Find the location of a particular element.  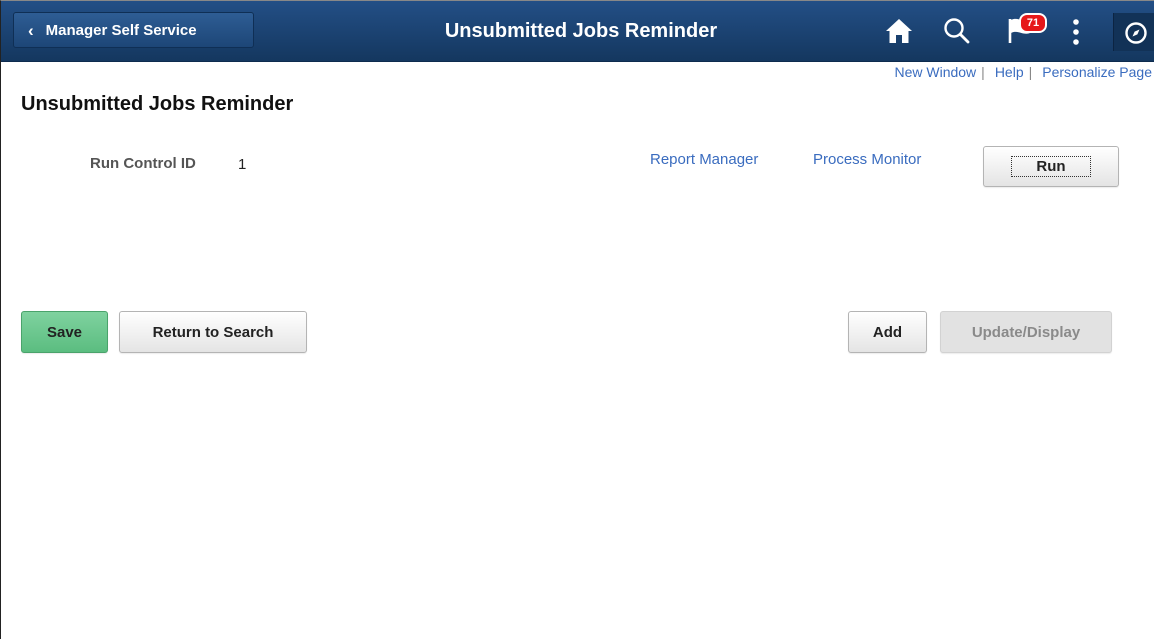

personalize-page-link: Personalize Page is located at coordinates (1097, 72).